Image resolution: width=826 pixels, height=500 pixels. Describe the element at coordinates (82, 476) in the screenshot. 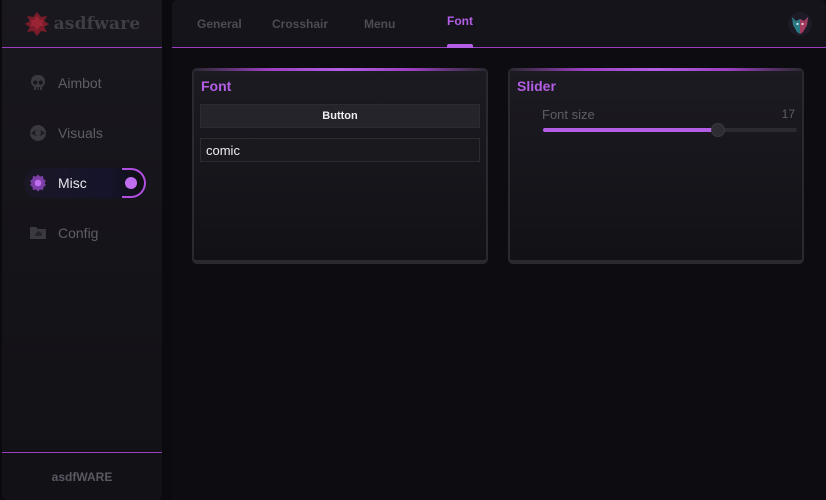

I see `sidebar-footer: asdfWARE` at that location.